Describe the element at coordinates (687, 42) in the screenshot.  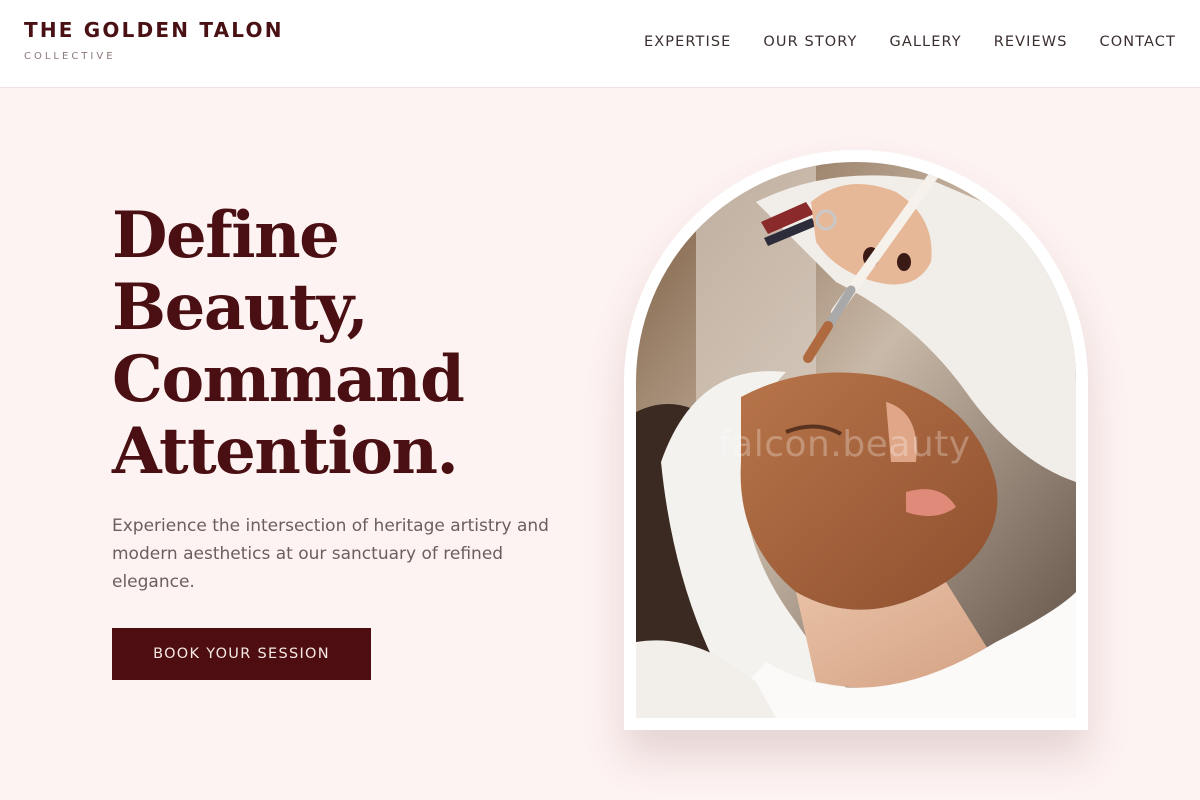
I see `nav-item-expertise: EXPERTISE` at that location.